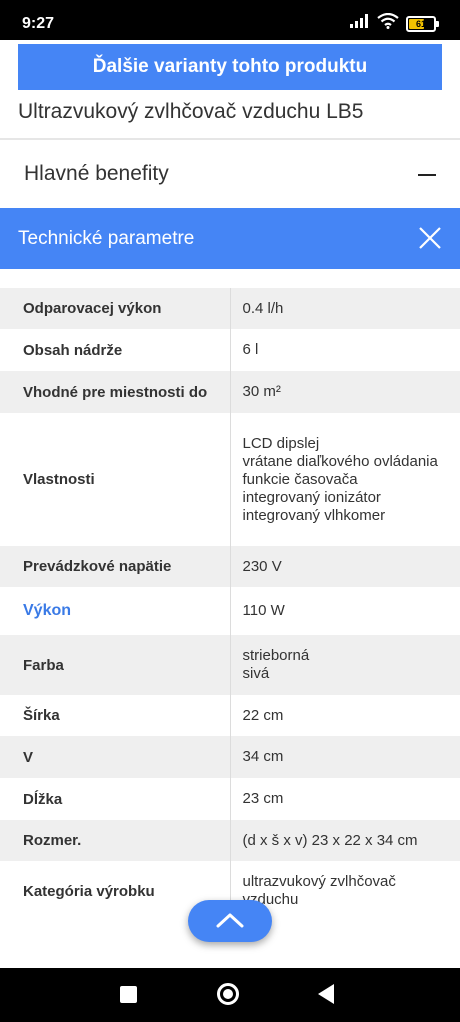 The image size is (460, 1022). I want to click on table-row: Rozmer. (d x š x v) 23 x 22 x 34 cm, so click(230, 840).